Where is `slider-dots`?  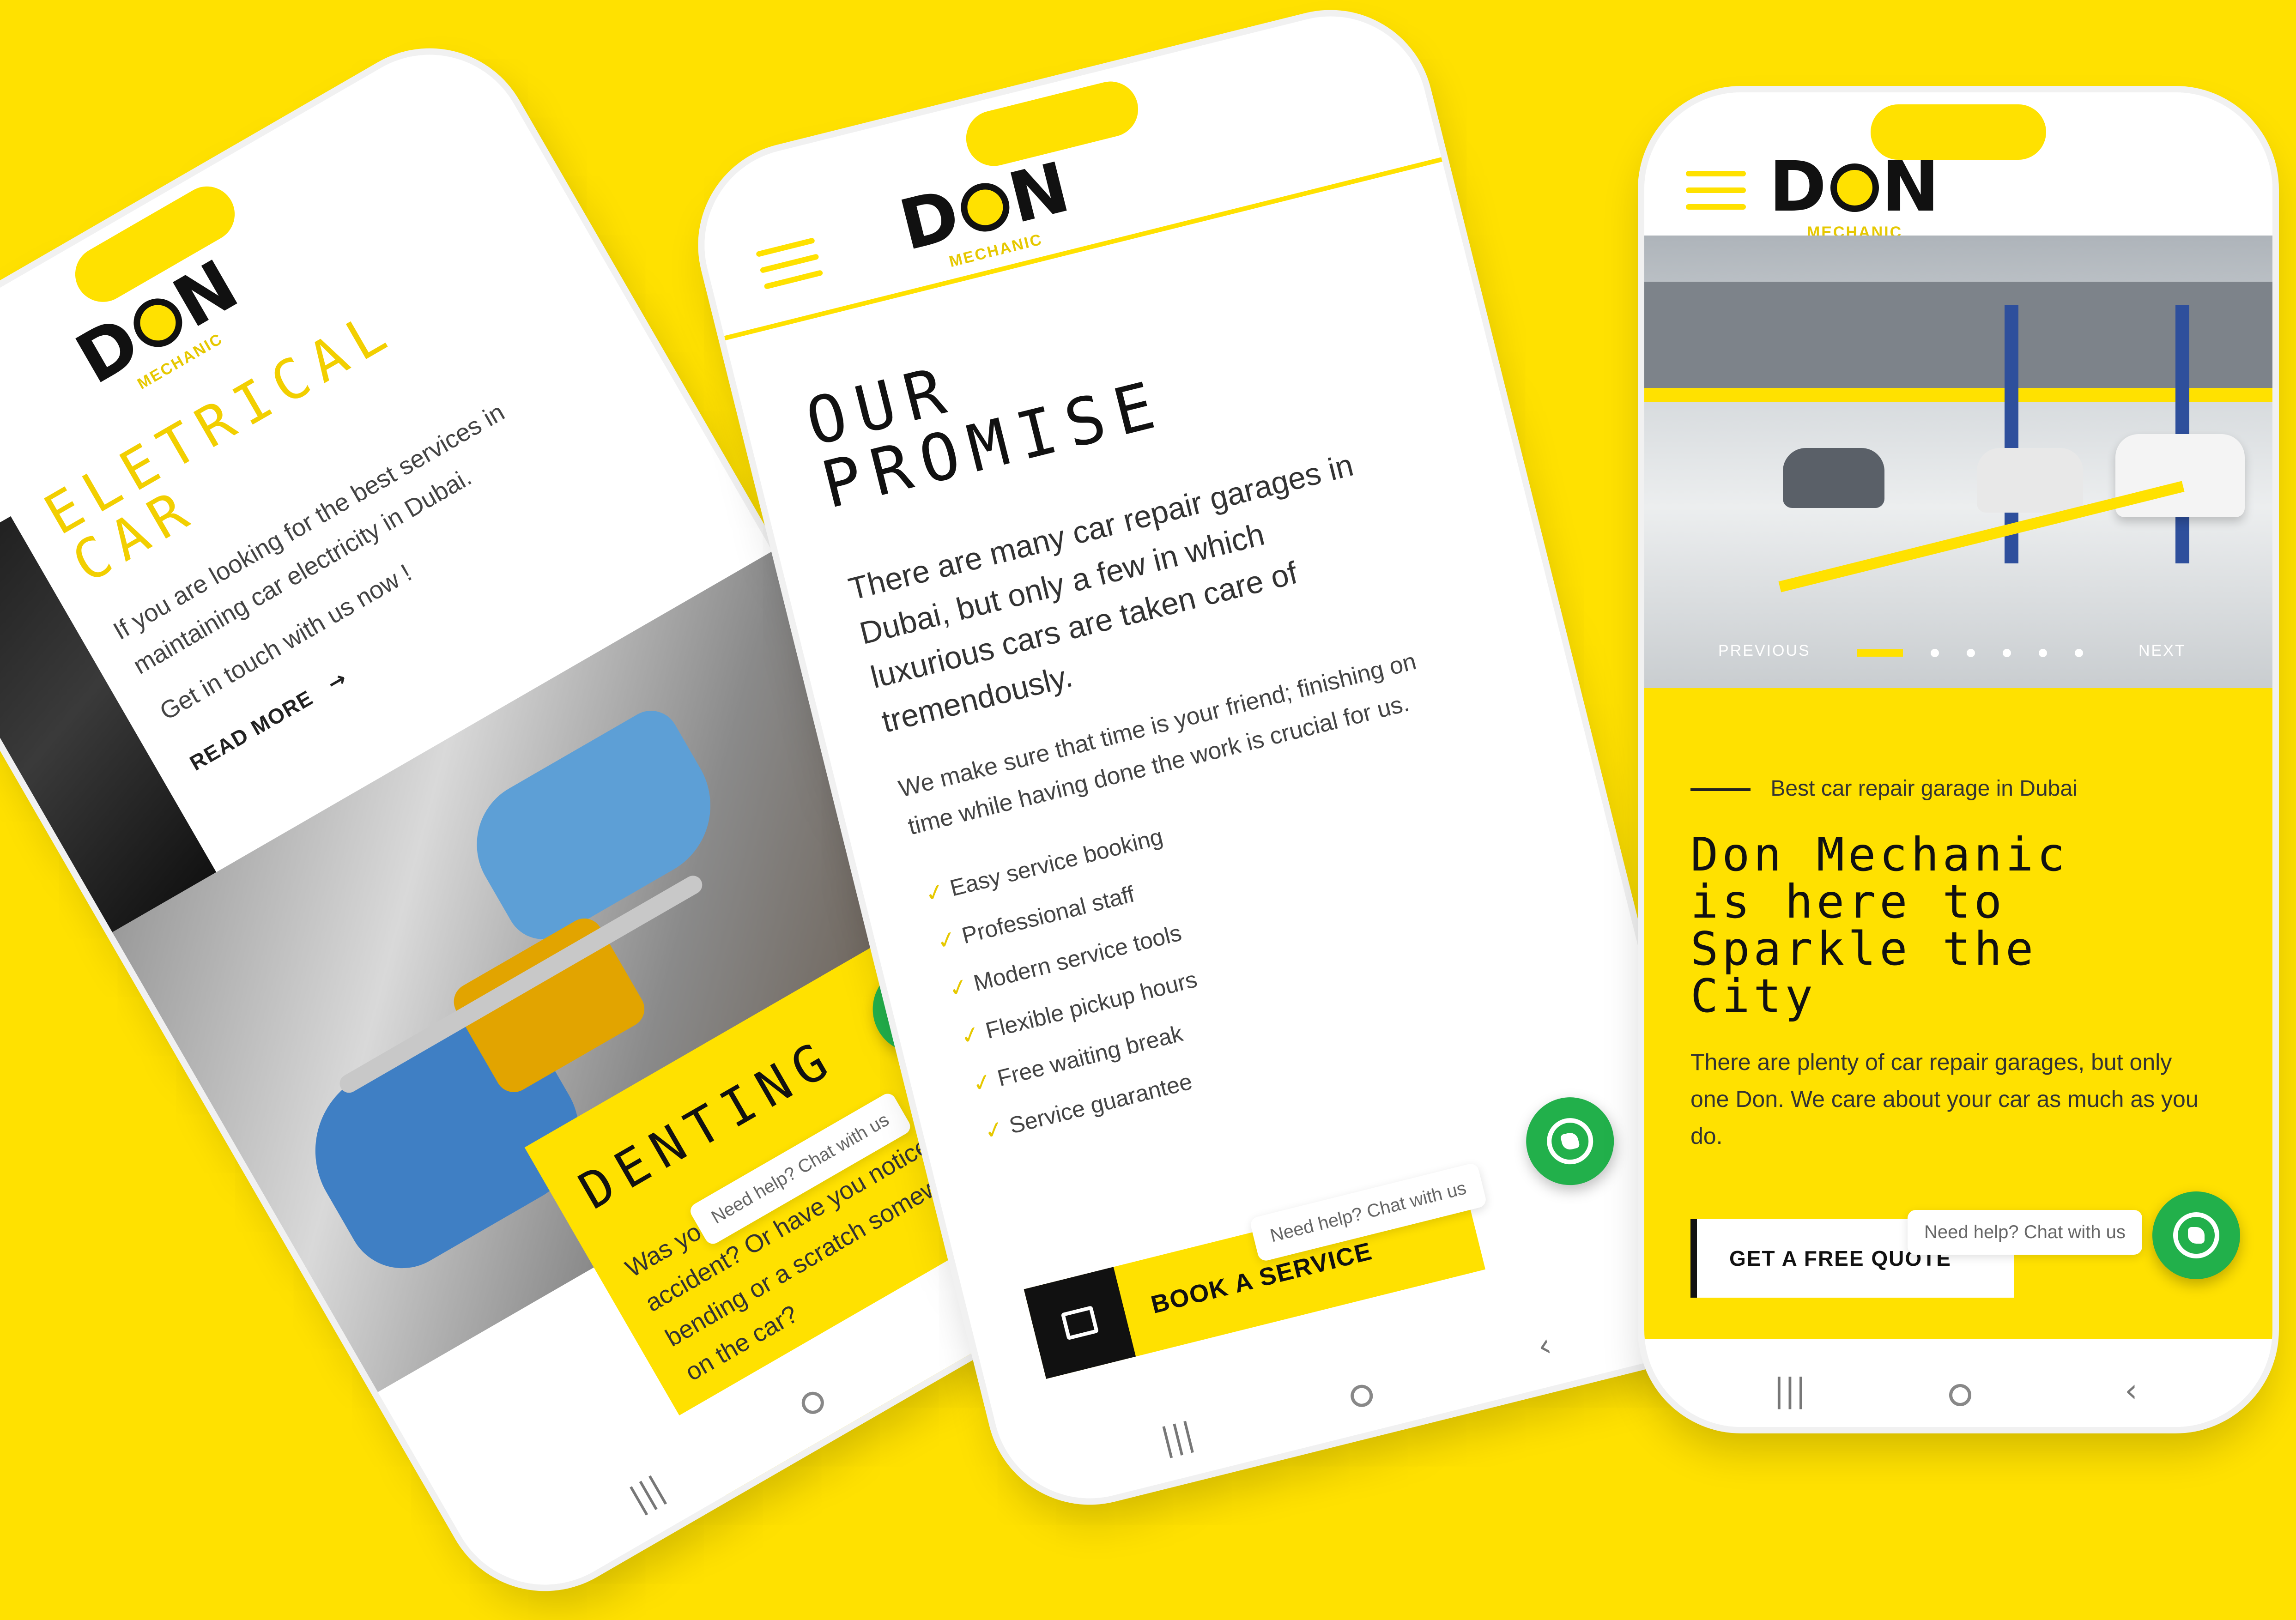 slider-dots is located at coordinates (1970, 653).